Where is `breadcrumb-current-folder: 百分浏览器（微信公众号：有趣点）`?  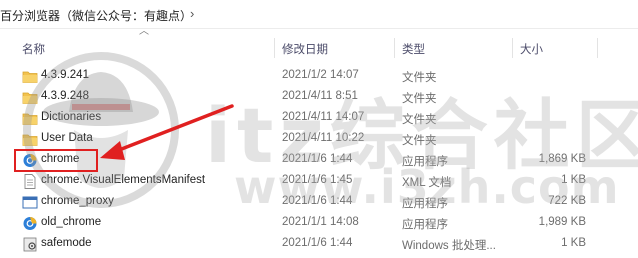
breadcrumb-current-folder: 百分浏览器（微信公众号：有趣点） is located at coordinates (96, 15).